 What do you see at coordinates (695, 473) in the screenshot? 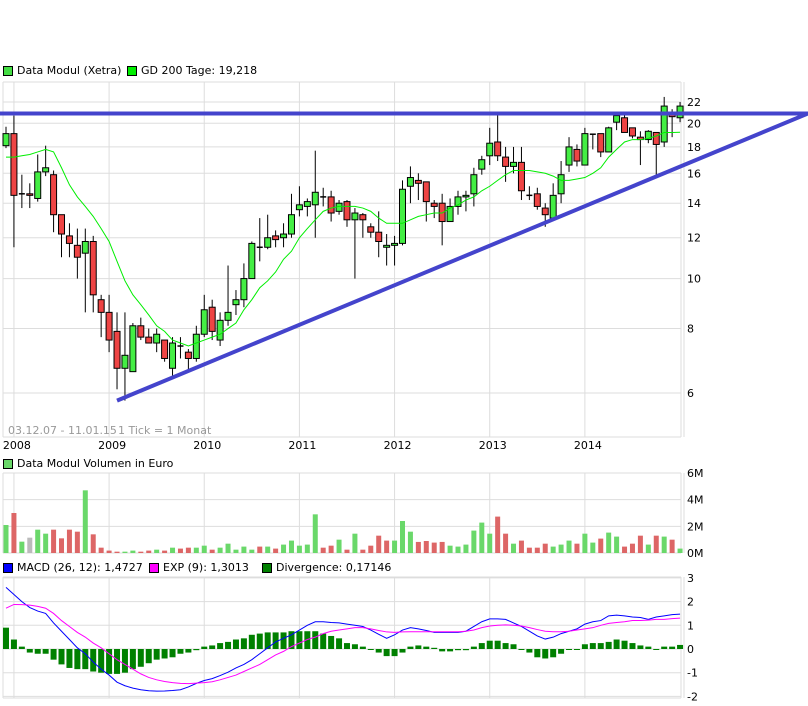
I see `volume-tick-label: 6M` at bounding box center [695, 473].